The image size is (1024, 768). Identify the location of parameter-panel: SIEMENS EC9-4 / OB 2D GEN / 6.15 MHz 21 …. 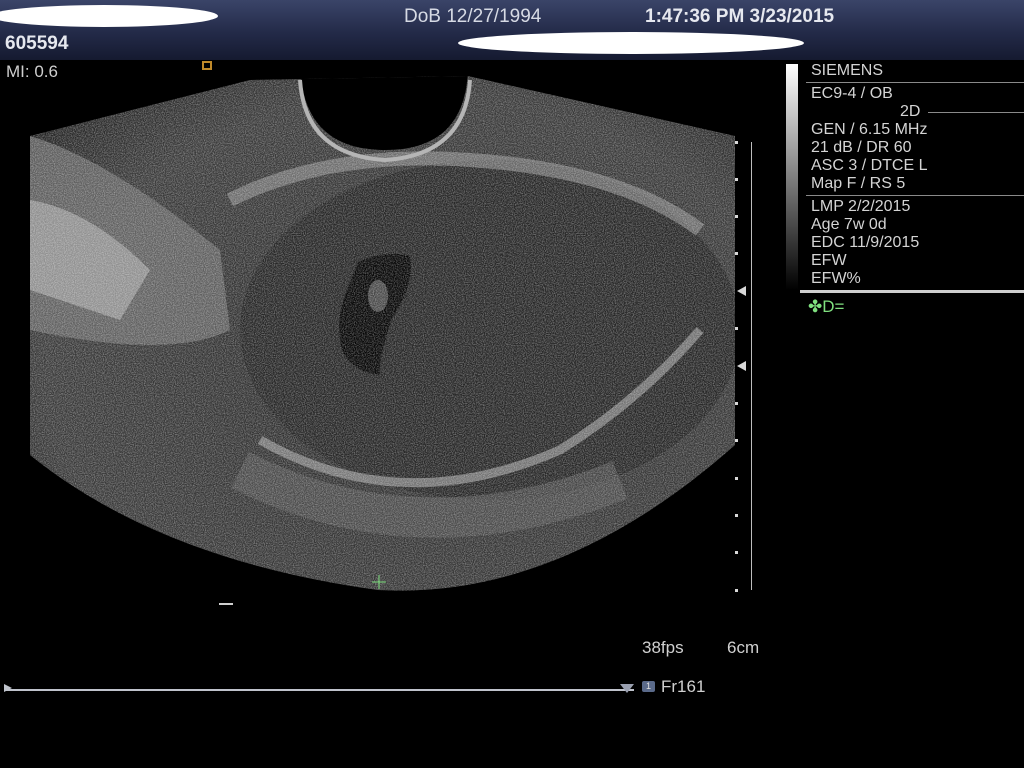
(912, 189).